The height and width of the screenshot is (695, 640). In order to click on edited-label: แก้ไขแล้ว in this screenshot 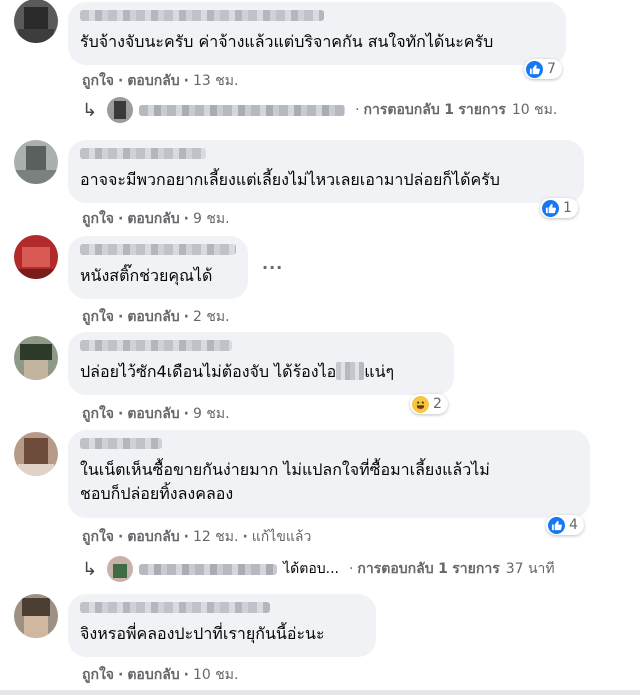, I will do `click(282, 537)`.